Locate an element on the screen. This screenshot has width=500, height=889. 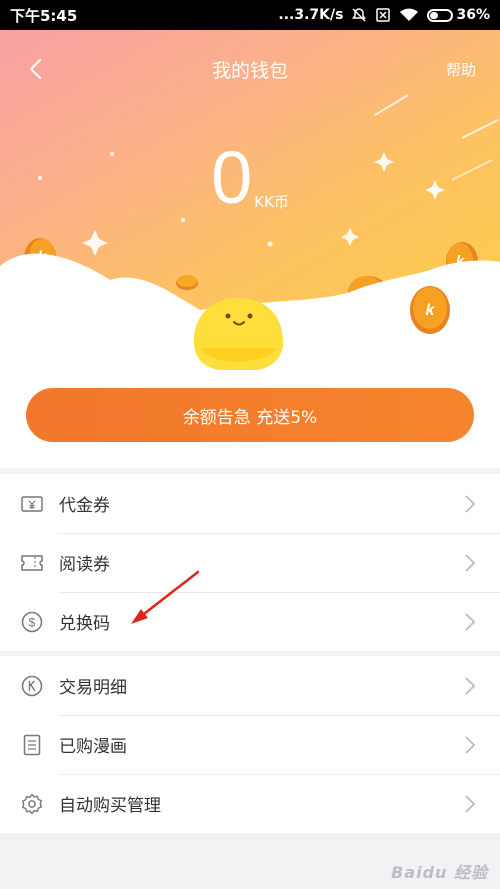
dollar-circle-icon: $ is located at coordinates (32, 622).